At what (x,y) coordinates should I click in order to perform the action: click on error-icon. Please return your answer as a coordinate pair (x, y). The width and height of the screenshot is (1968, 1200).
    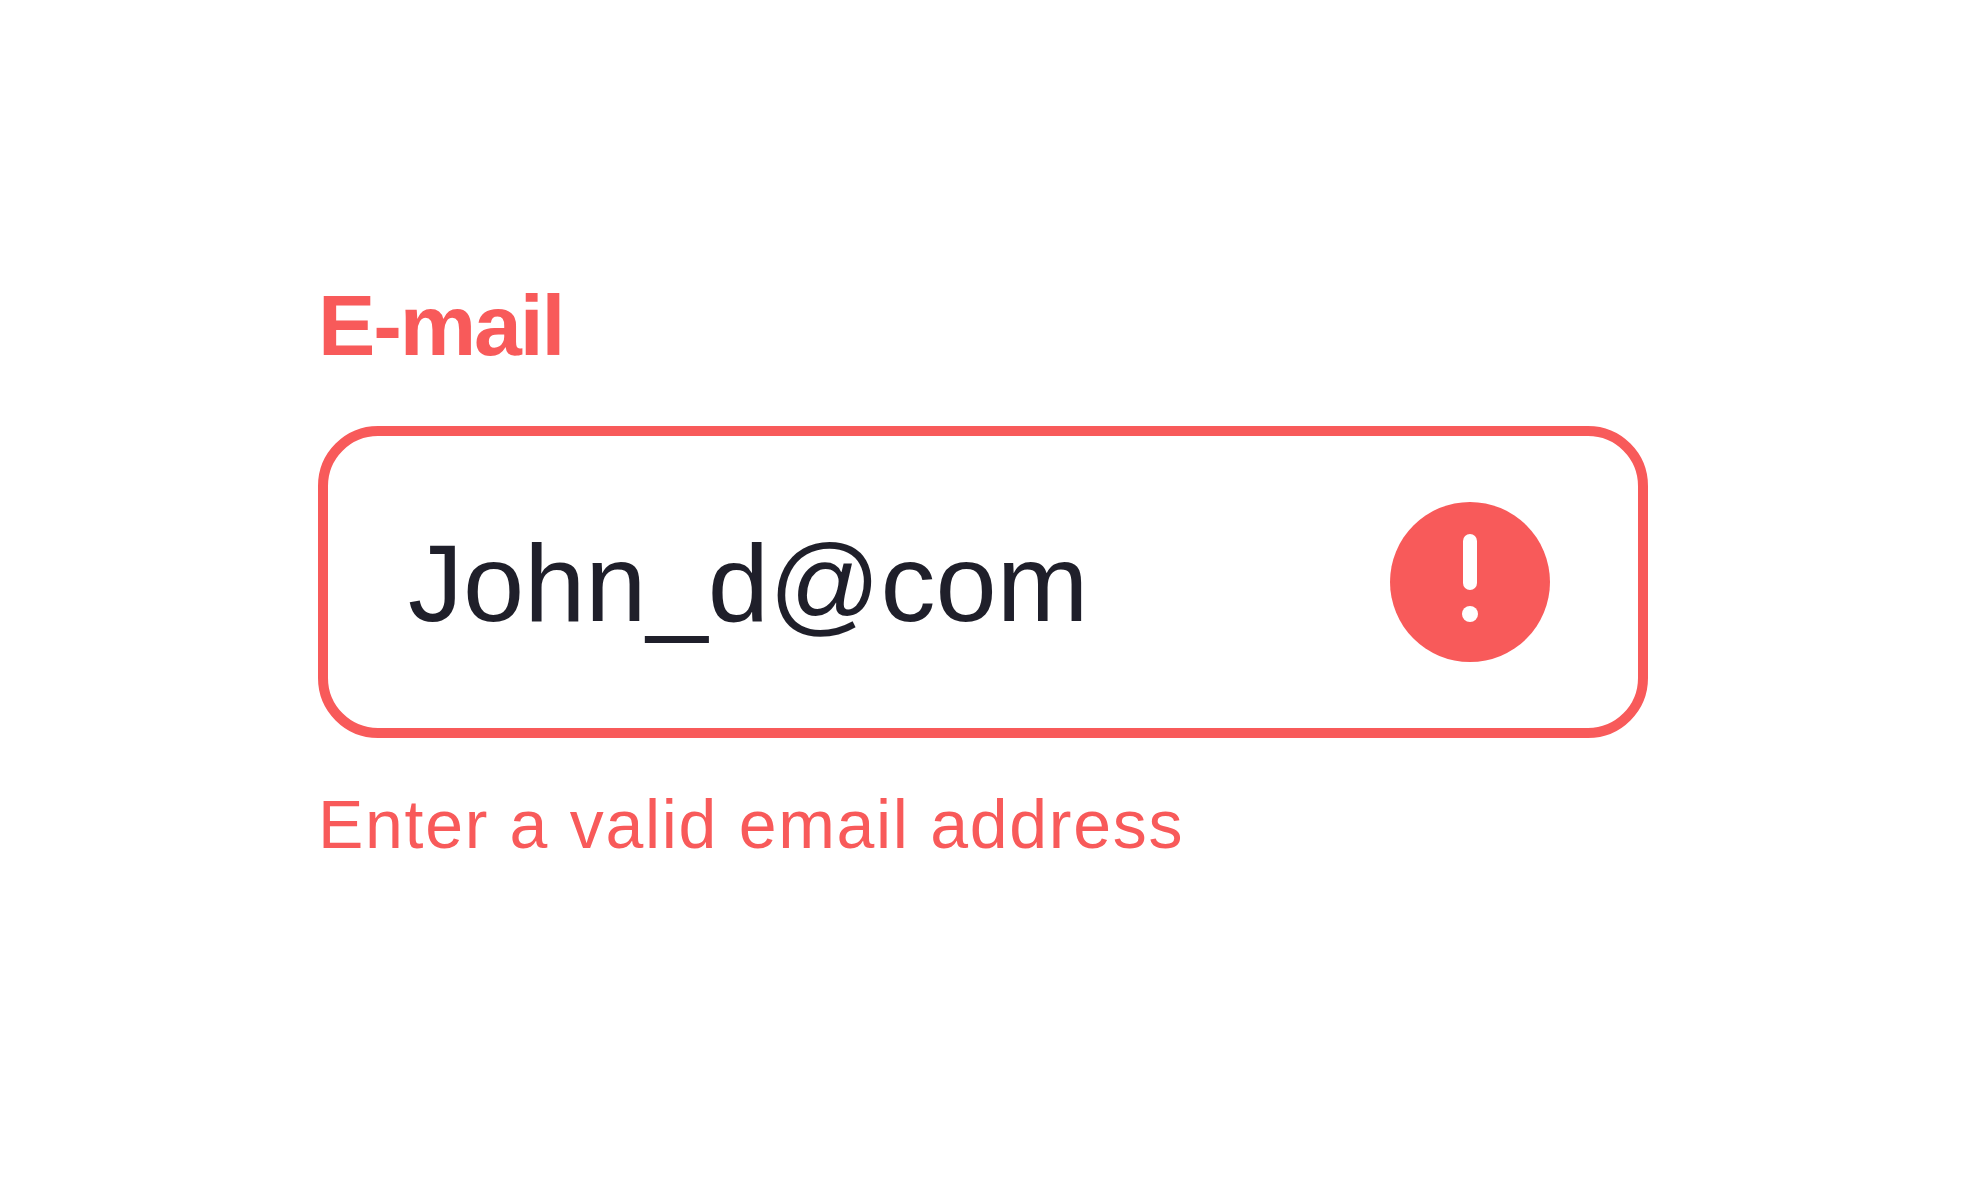
    Looking at the image, I should click on (1470, 582).